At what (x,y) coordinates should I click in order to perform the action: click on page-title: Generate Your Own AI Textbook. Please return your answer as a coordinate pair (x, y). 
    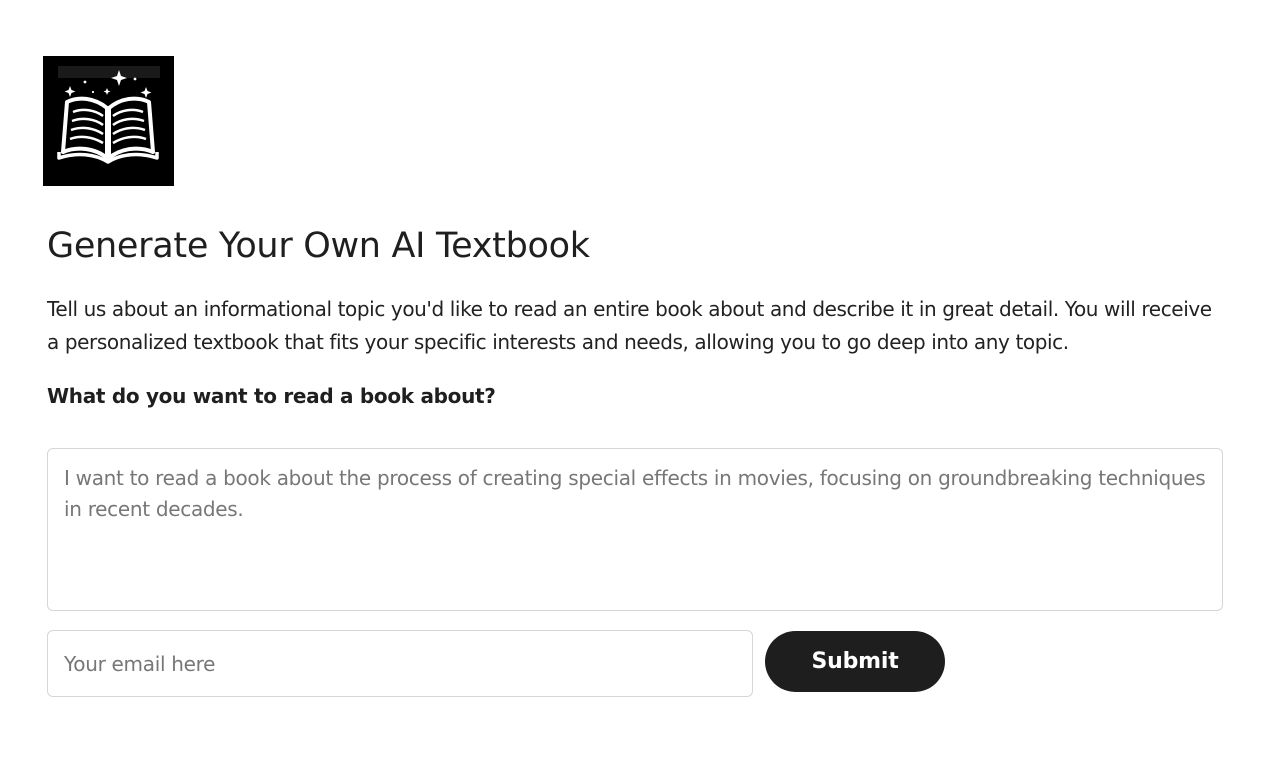
    Looking at the image, I should click on (318, 246).